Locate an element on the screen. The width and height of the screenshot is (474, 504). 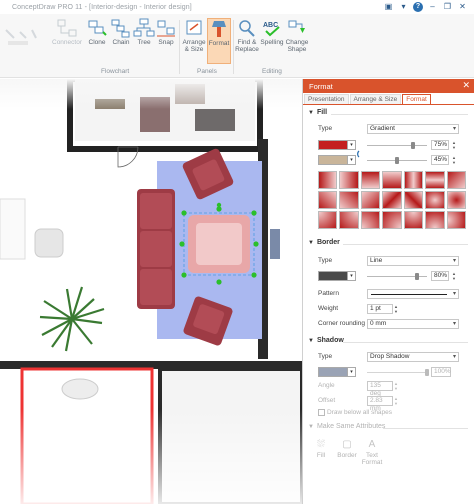
draw-below-checkbox is located at coordinates (321, 412).